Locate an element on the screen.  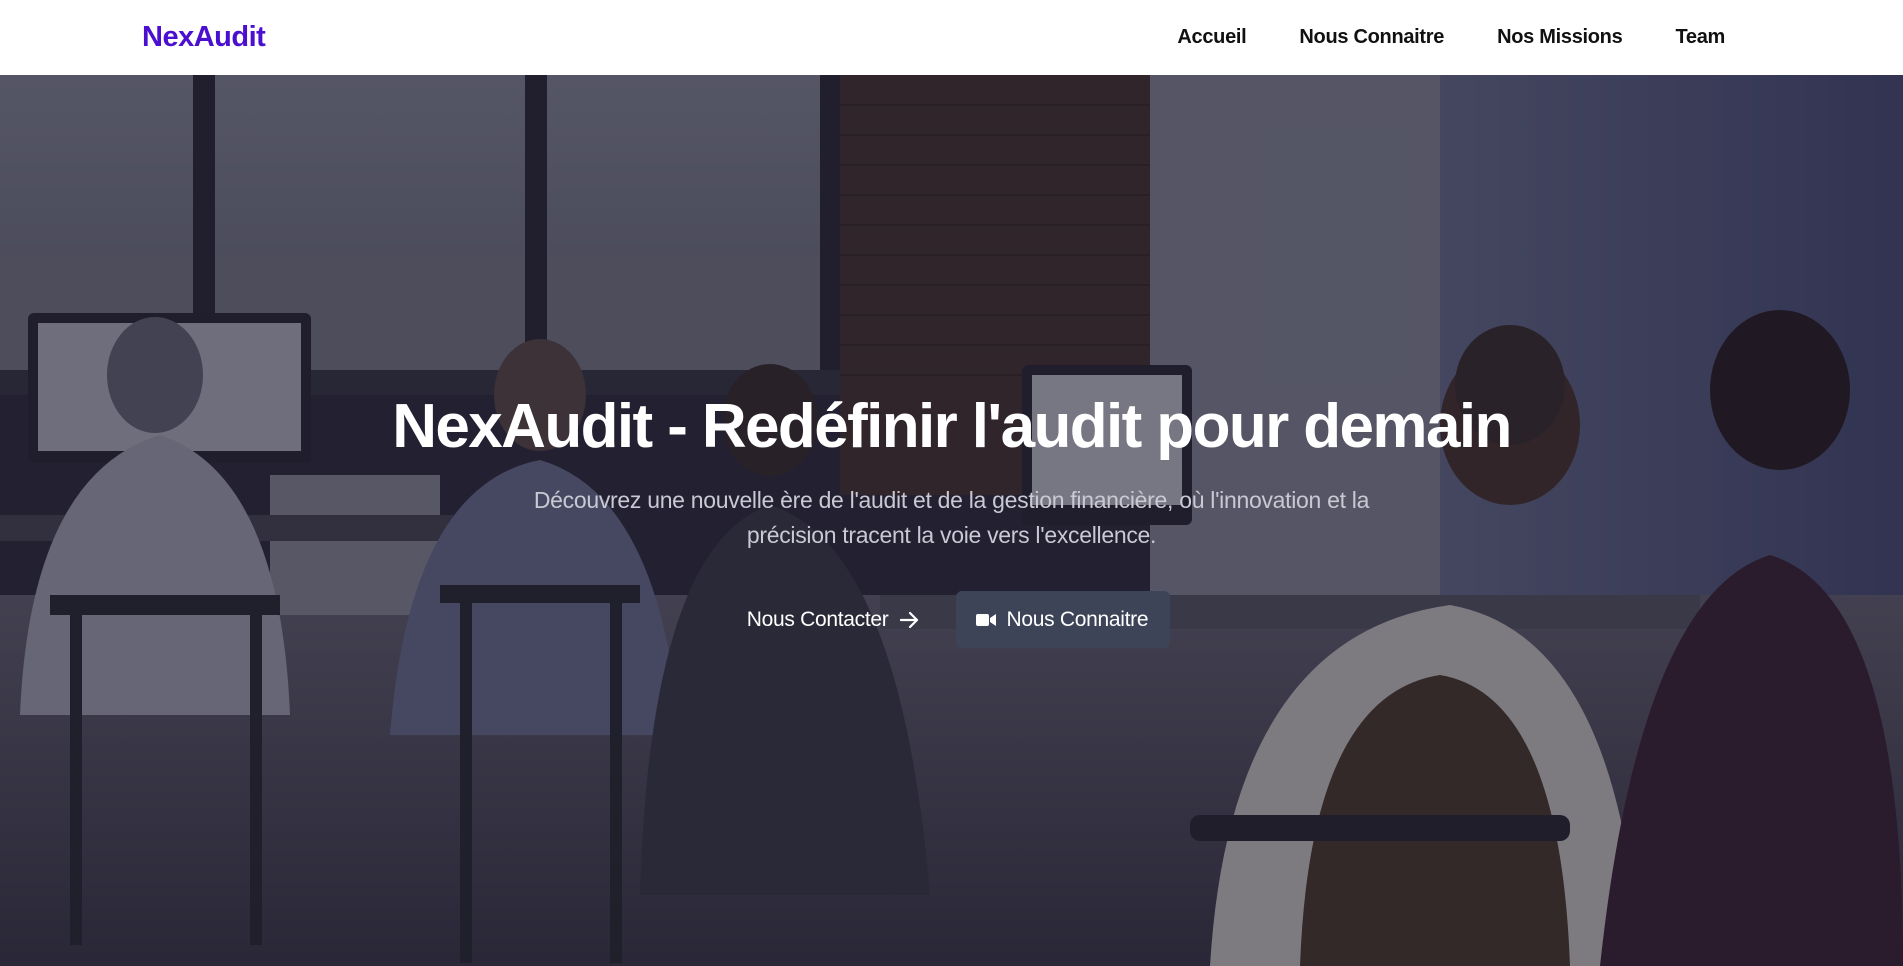
nav-item-team: Team is located at coordinates (1700, 37).